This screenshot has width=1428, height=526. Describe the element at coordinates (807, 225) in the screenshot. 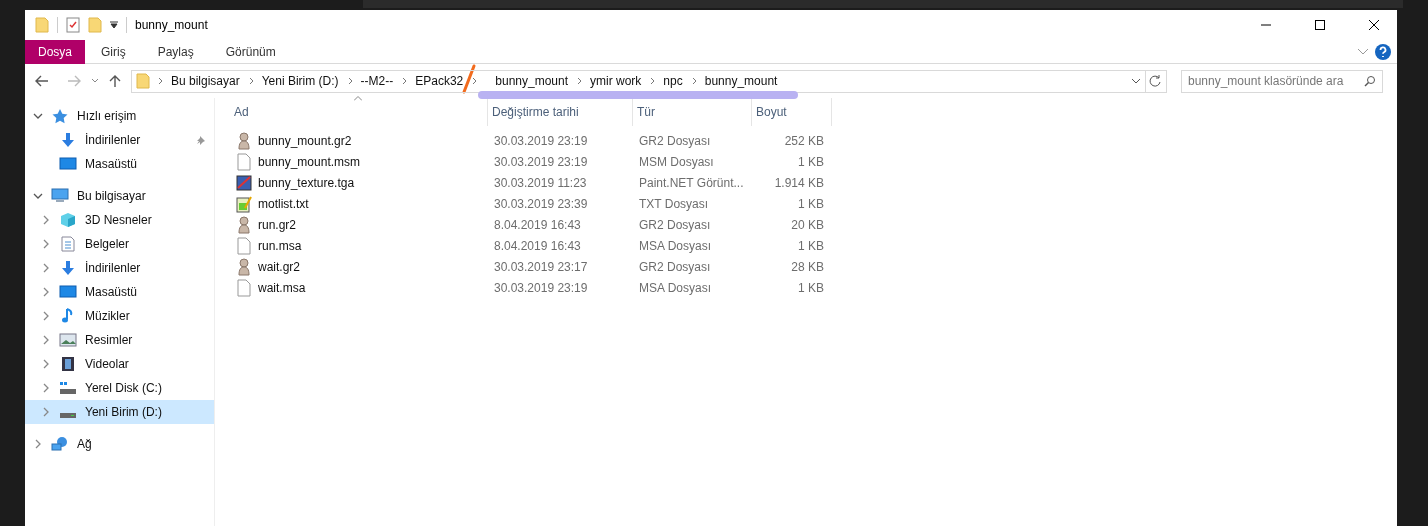

I see `size-cell-text: 20 KB` at that location.